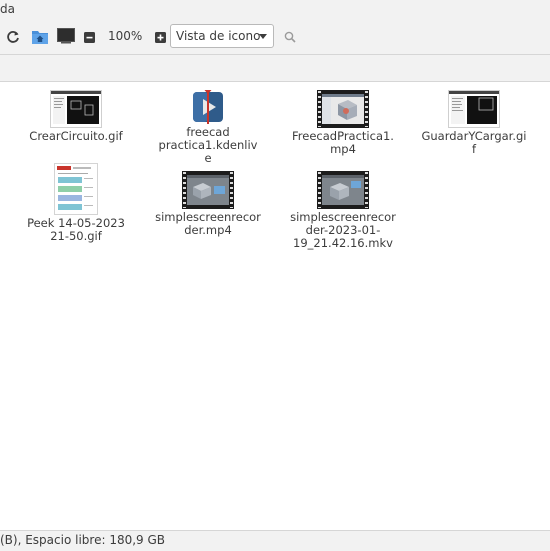  Describe the element at coordinates (263, 36) in the screenshot. I see `chevron-down-icon` at that location.